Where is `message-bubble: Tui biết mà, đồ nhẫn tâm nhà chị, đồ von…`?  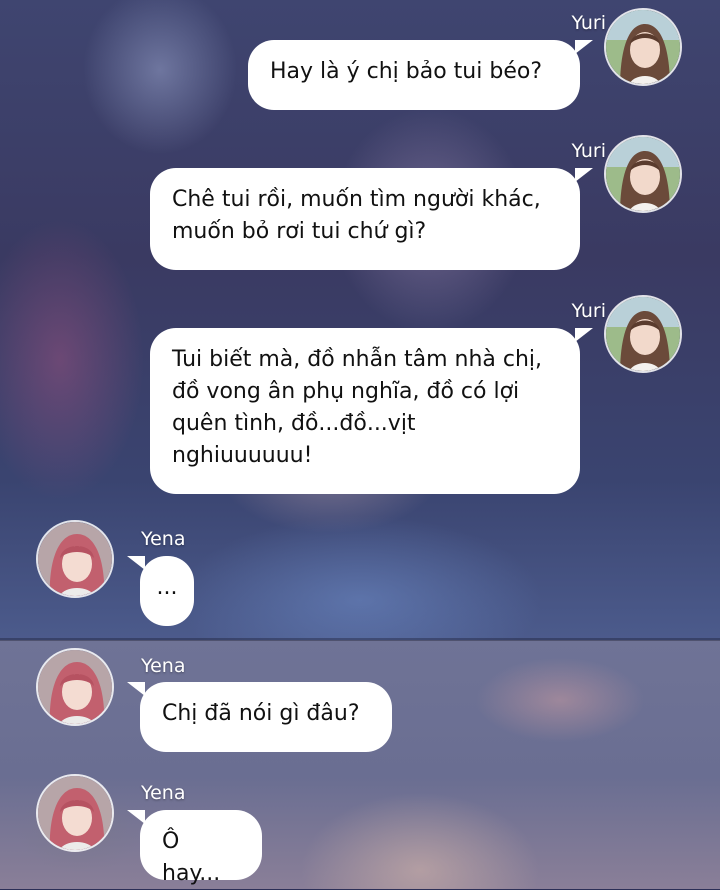 message-bubble: Tui biết mà, đồ nhẫn tâm nhà chị, đồ von… is located at coordinates (365, 411).